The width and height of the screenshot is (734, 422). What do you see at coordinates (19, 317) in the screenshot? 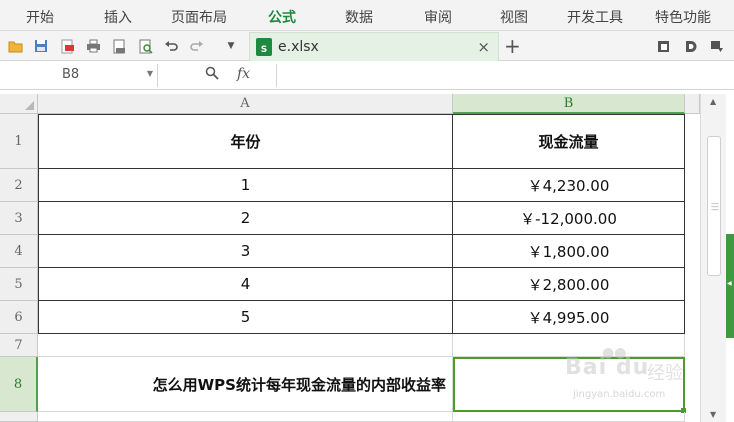
I see `row-header-6: 6` at bounding box center [19, 317].